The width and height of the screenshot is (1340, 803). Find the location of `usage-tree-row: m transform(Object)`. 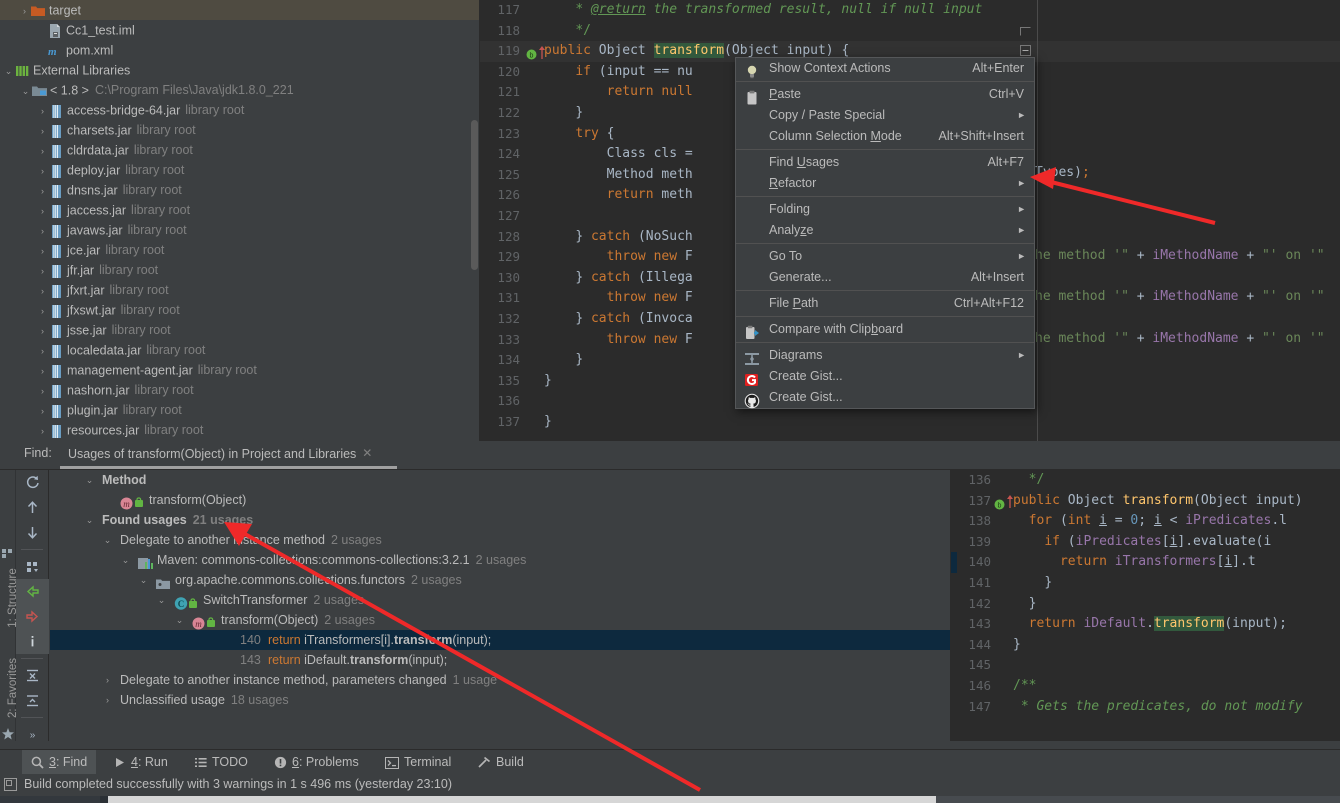

usage-tree-row: m transform(Object) is located at coordinates (500, 500).